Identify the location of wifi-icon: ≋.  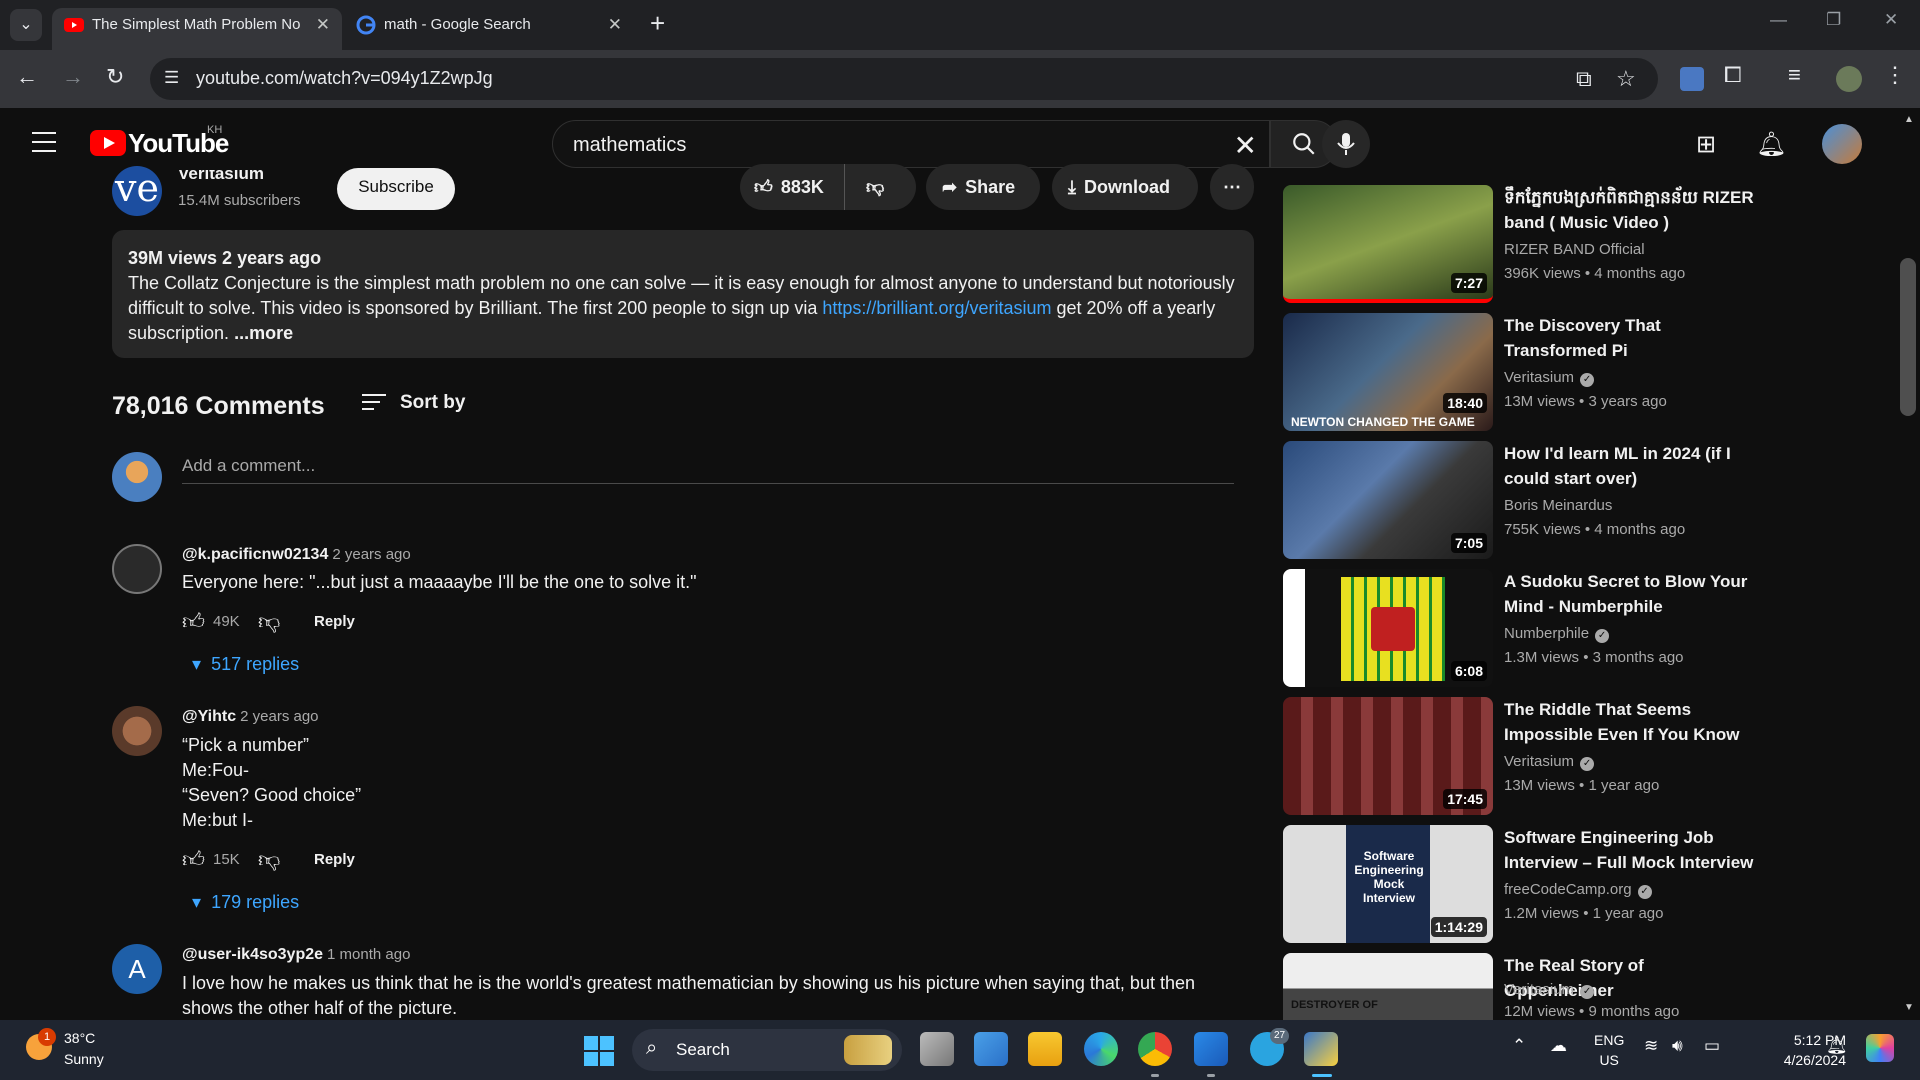
(1651, 1046).